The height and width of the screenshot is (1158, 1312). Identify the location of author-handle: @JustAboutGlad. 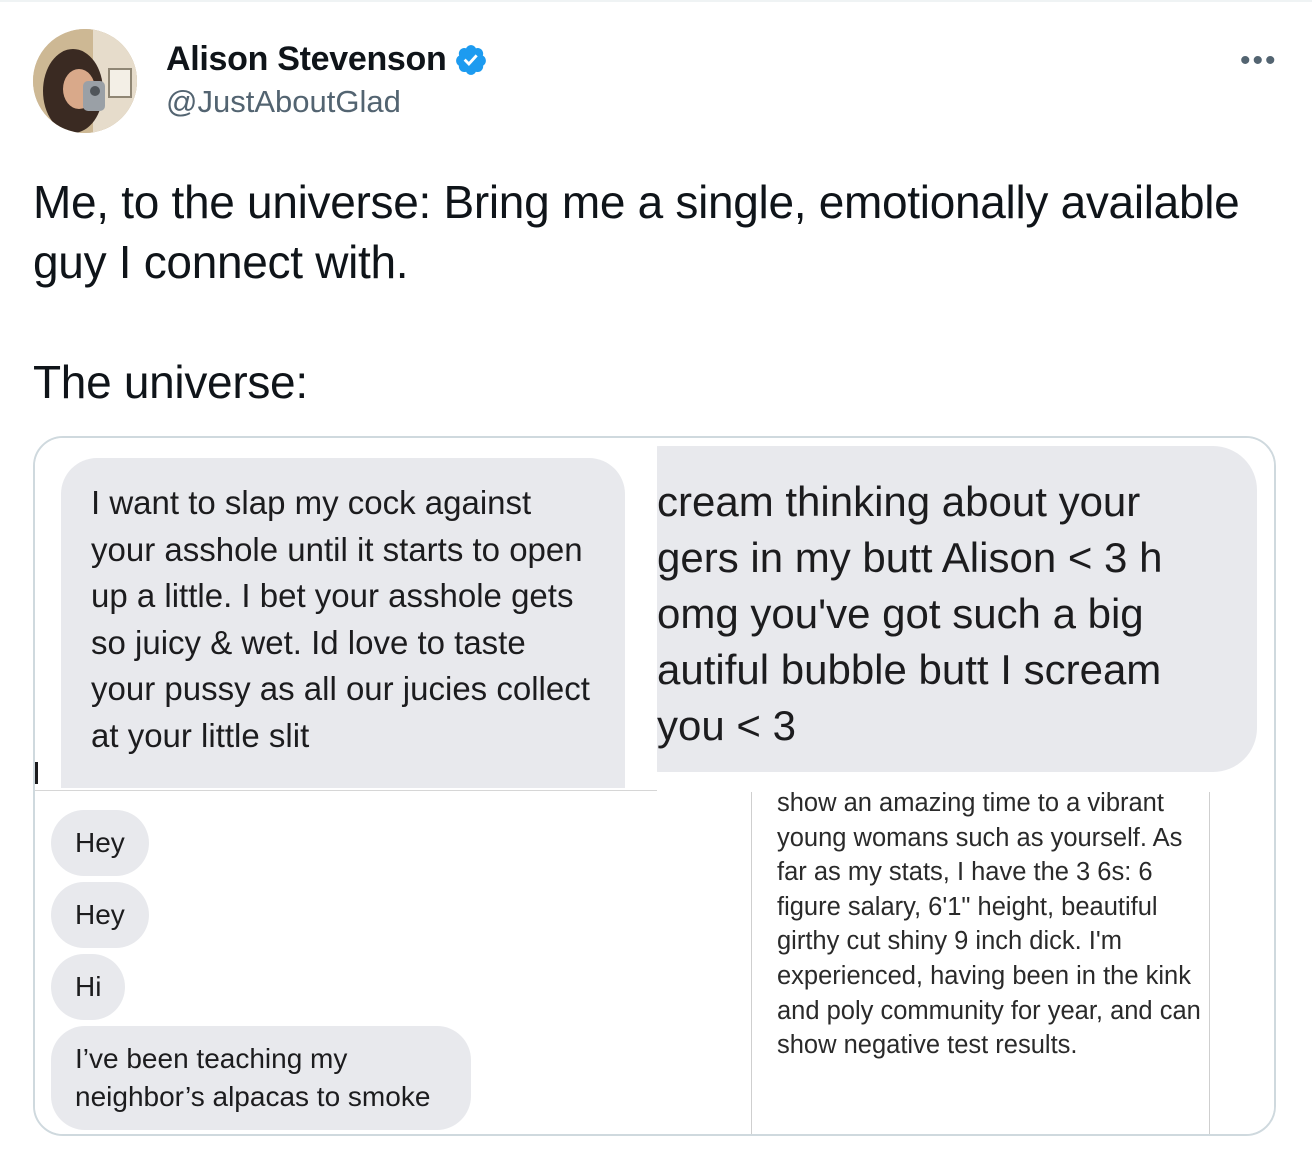
(283, 102).